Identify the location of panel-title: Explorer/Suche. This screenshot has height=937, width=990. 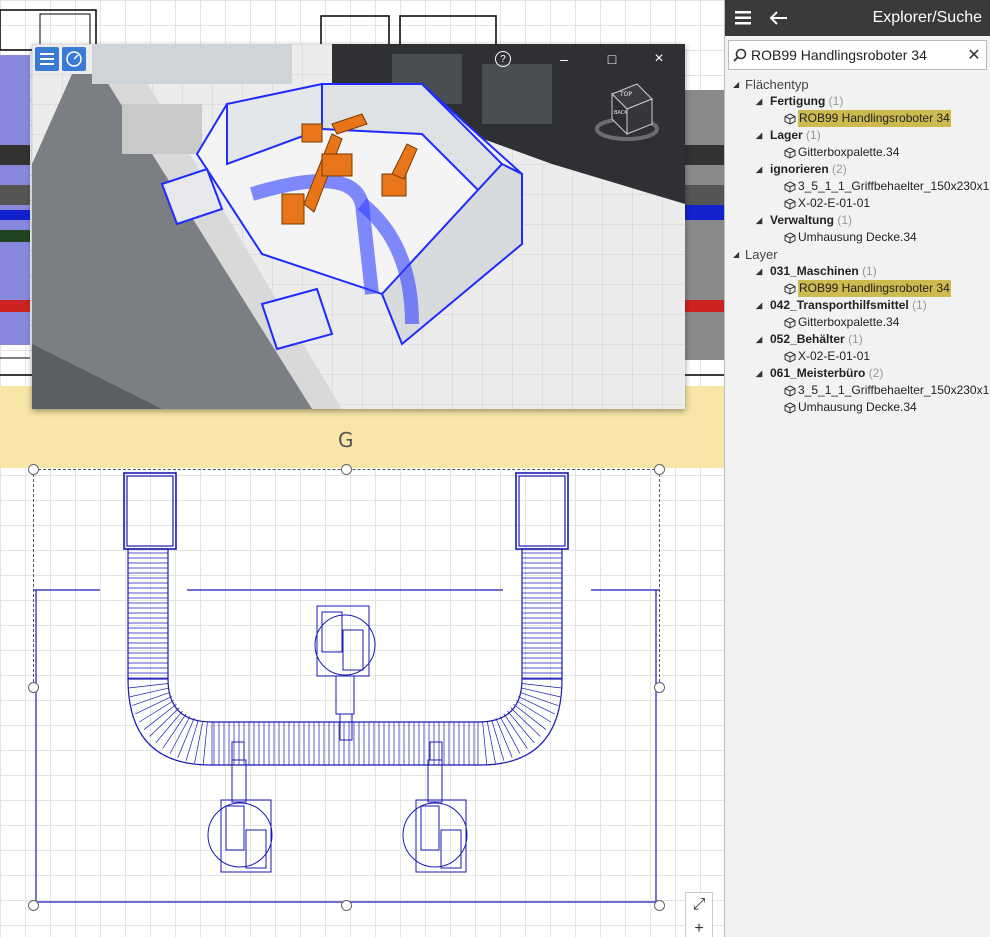
(927, 17).